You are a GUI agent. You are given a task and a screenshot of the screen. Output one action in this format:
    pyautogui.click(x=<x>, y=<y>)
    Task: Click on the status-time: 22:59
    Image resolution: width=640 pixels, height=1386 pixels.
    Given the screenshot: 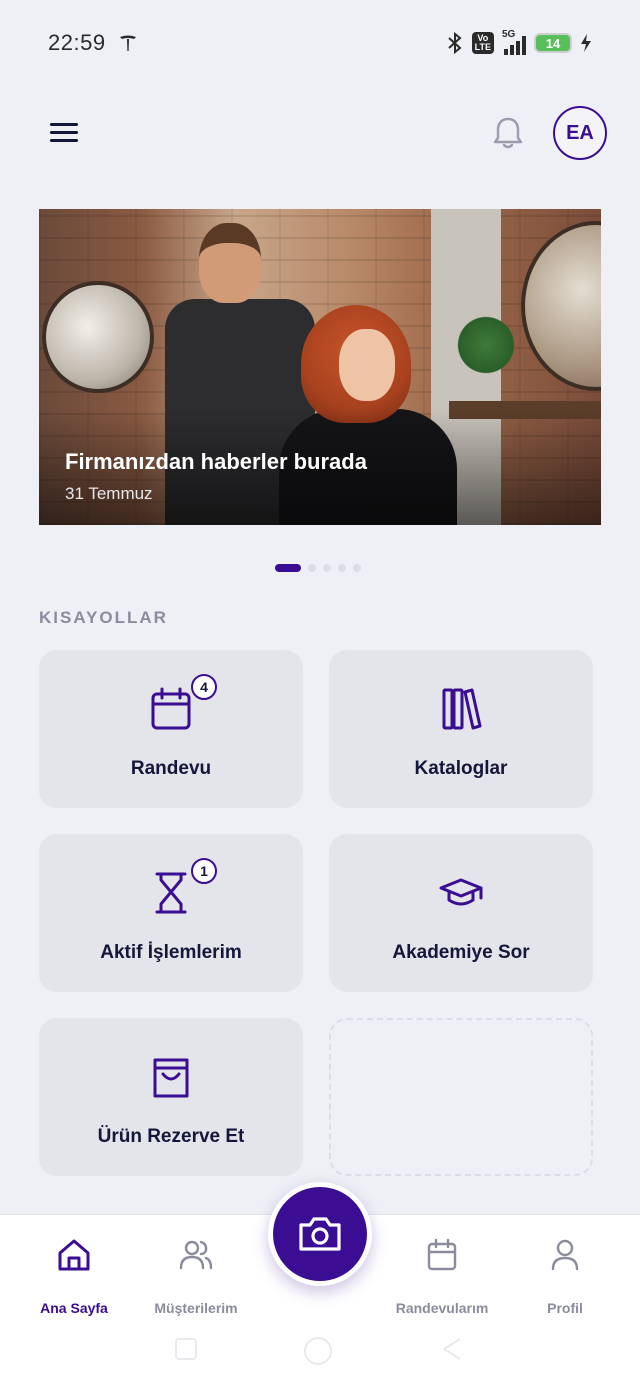 What is the action you would take?
    pyautogui.click(x=77, y=42)
    